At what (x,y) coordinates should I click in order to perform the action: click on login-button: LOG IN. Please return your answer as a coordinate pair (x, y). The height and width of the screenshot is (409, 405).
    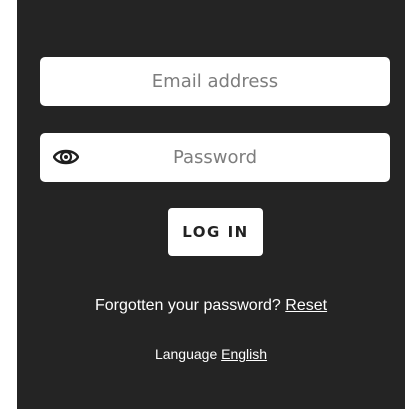
    Looking at the image, I should click on (215, 232).